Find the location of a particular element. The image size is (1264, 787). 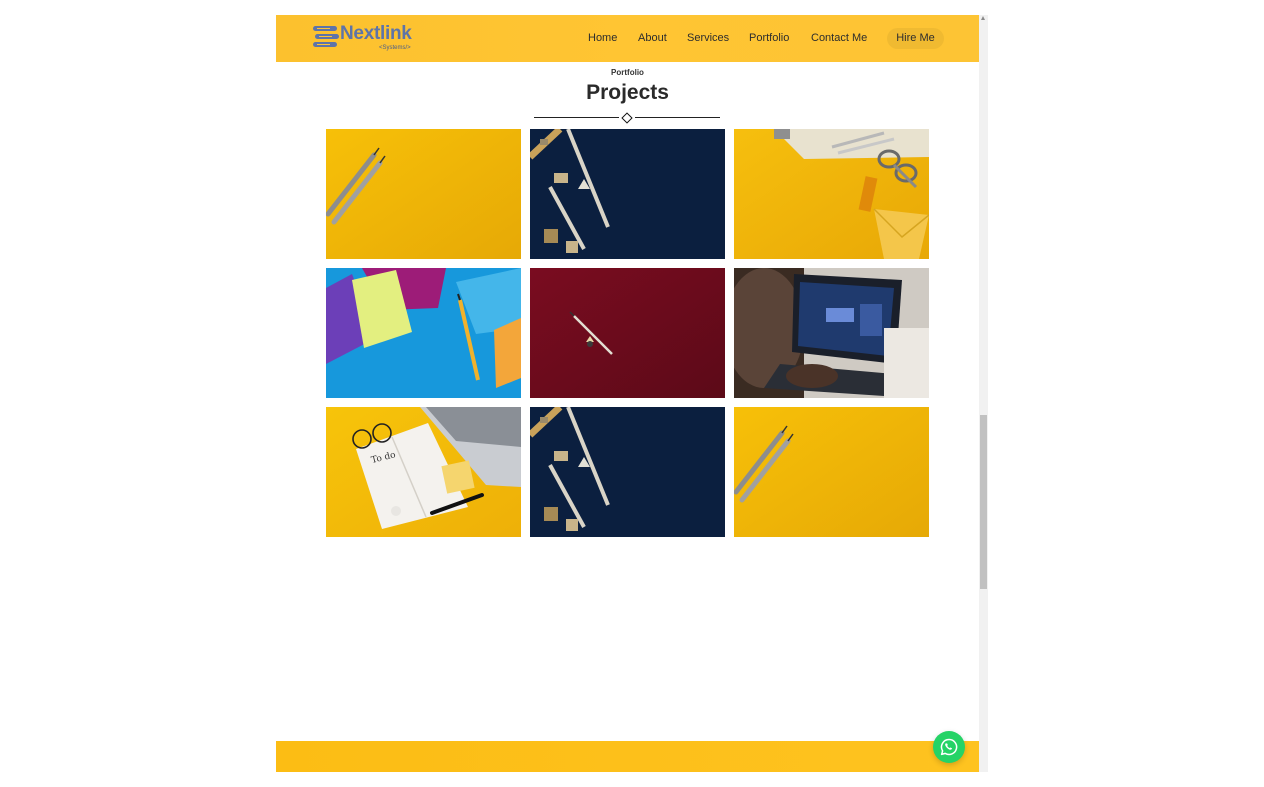

main-nav: Home About Services Portfolio Contact Me is located at coordinates (627, 39).